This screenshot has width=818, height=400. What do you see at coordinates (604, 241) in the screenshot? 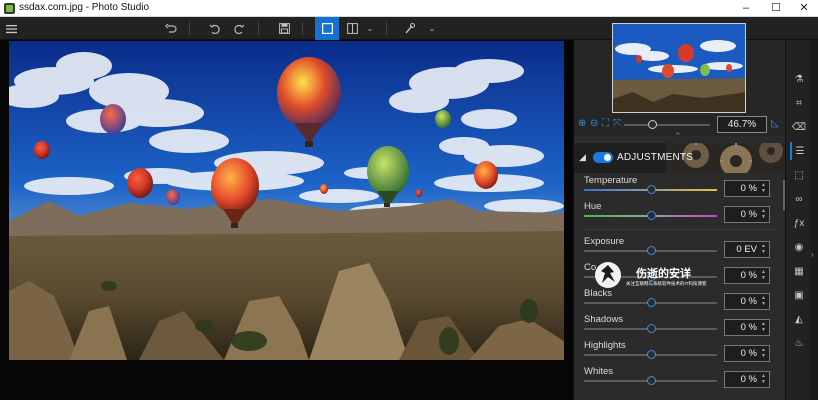
I see `adjustment-label: Exposure` at bounding box center [604, 241].